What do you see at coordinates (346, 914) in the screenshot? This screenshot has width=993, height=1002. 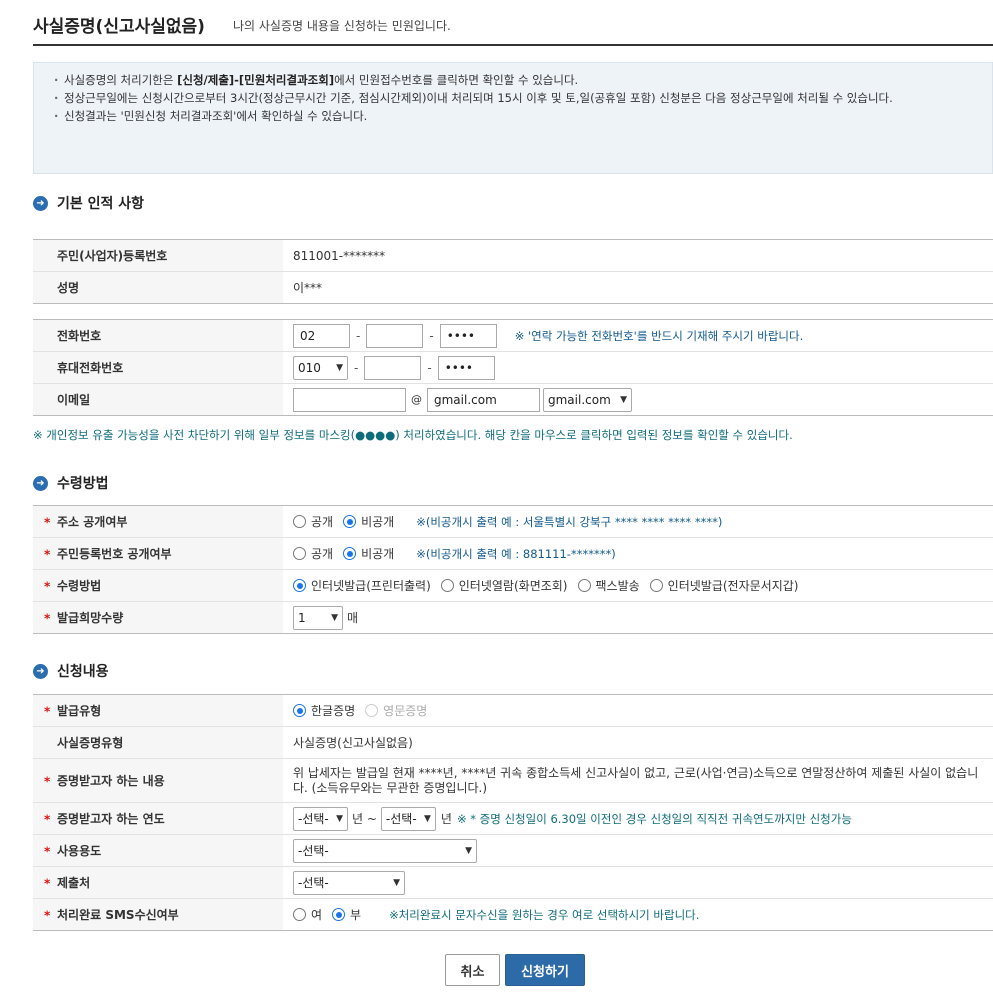 I see `sms-no-radio: 부` at bounding box center [346, 914].